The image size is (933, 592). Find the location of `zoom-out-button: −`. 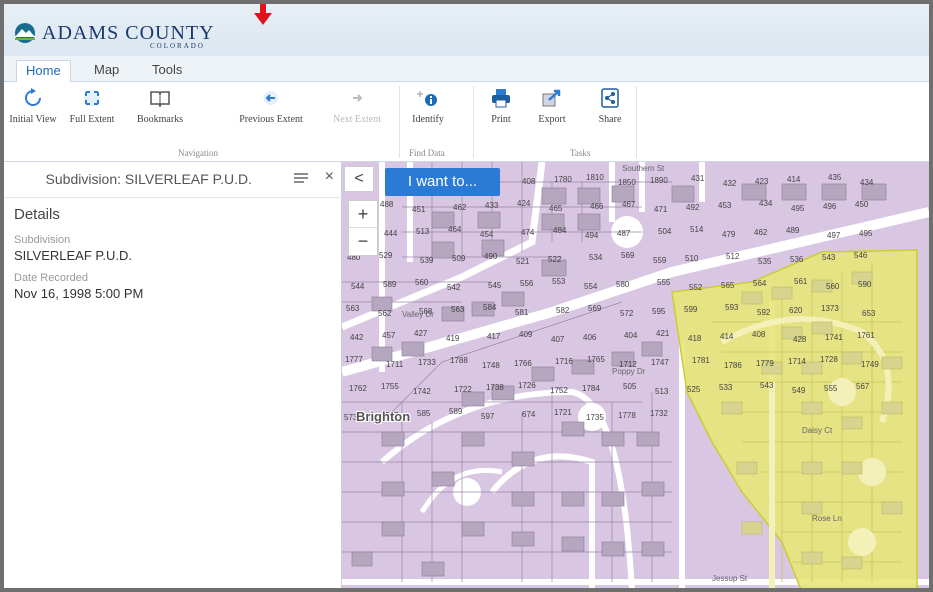

zoom-out-button: − is located at coordinates (363, 241).